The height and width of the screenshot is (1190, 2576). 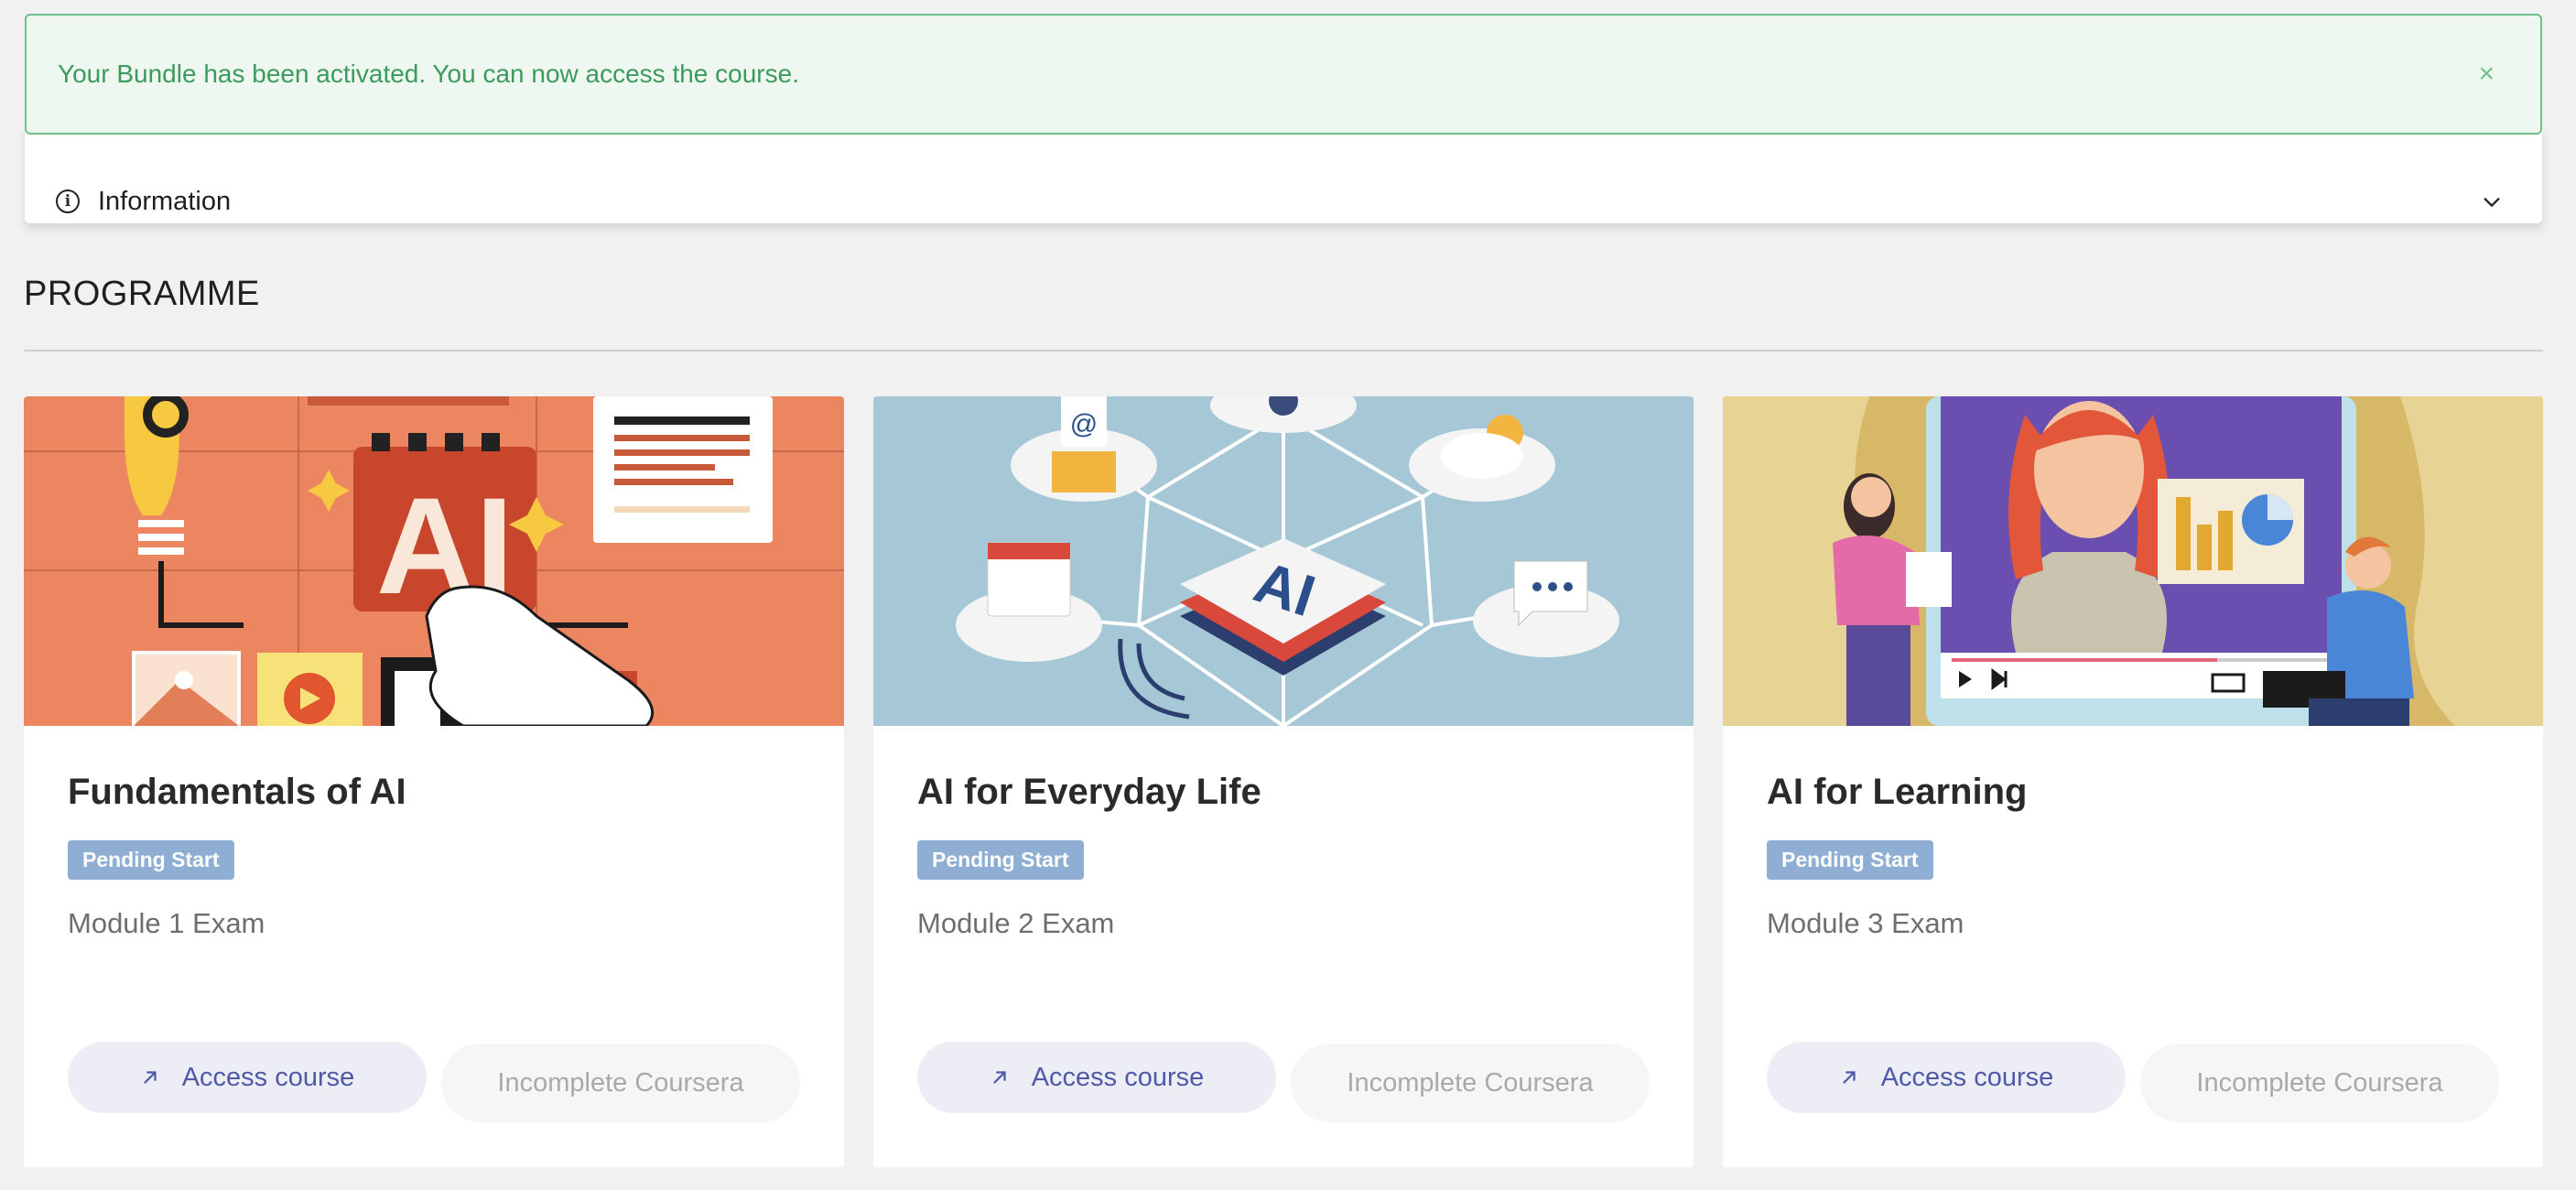 I want to click on module-label: Module 2 Exam, so click(x=1016, y=923).